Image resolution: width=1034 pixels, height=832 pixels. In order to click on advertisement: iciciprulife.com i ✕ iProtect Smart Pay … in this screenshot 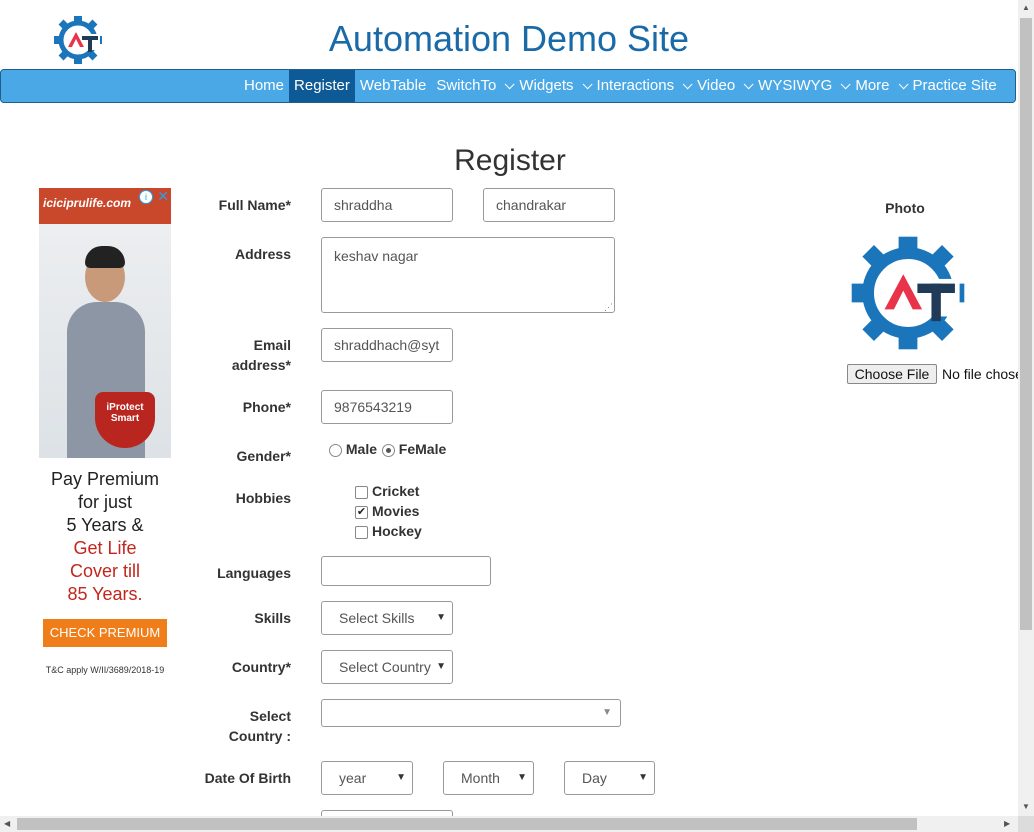, I will do `click(105, 433)`.